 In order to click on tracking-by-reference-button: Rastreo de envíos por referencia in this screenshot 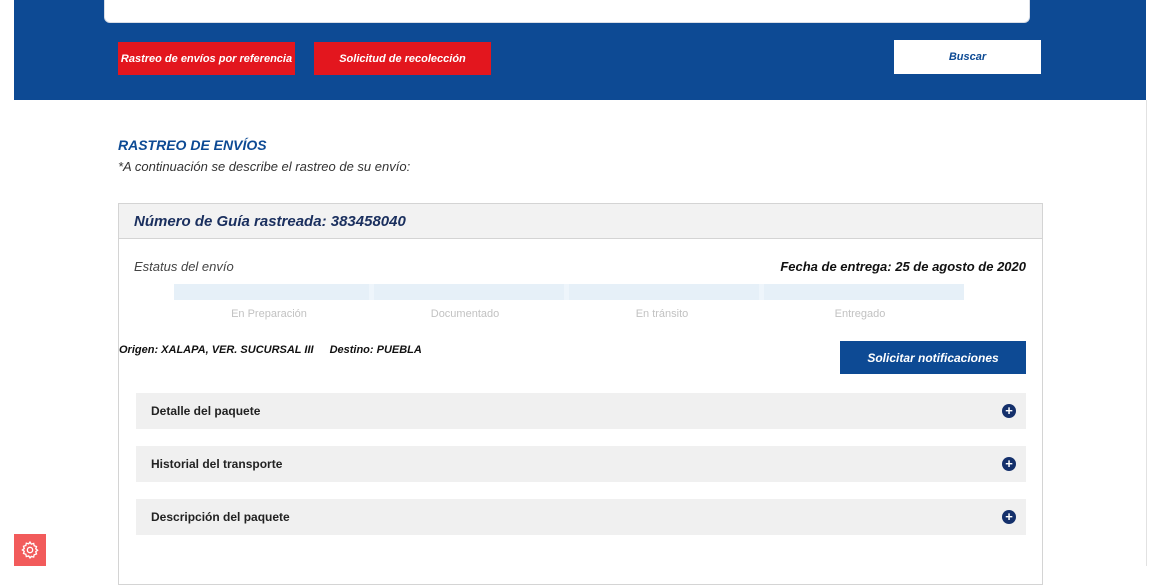, I will do `click(206, 58)`.